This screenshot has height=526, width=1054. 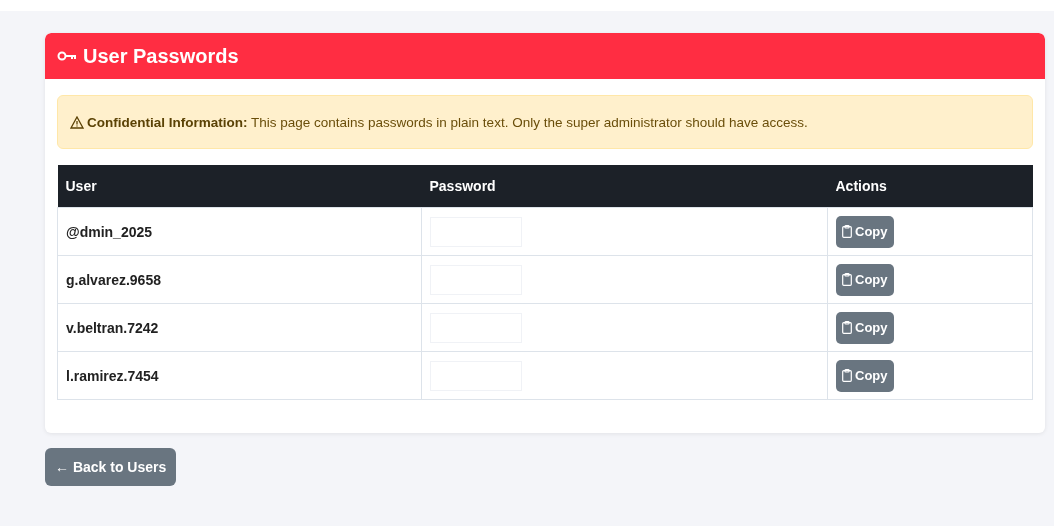 What do you see at coordinates (930, 186) in the screenshot?
I see `column-header: Actions` at bounding box center [930, 186].